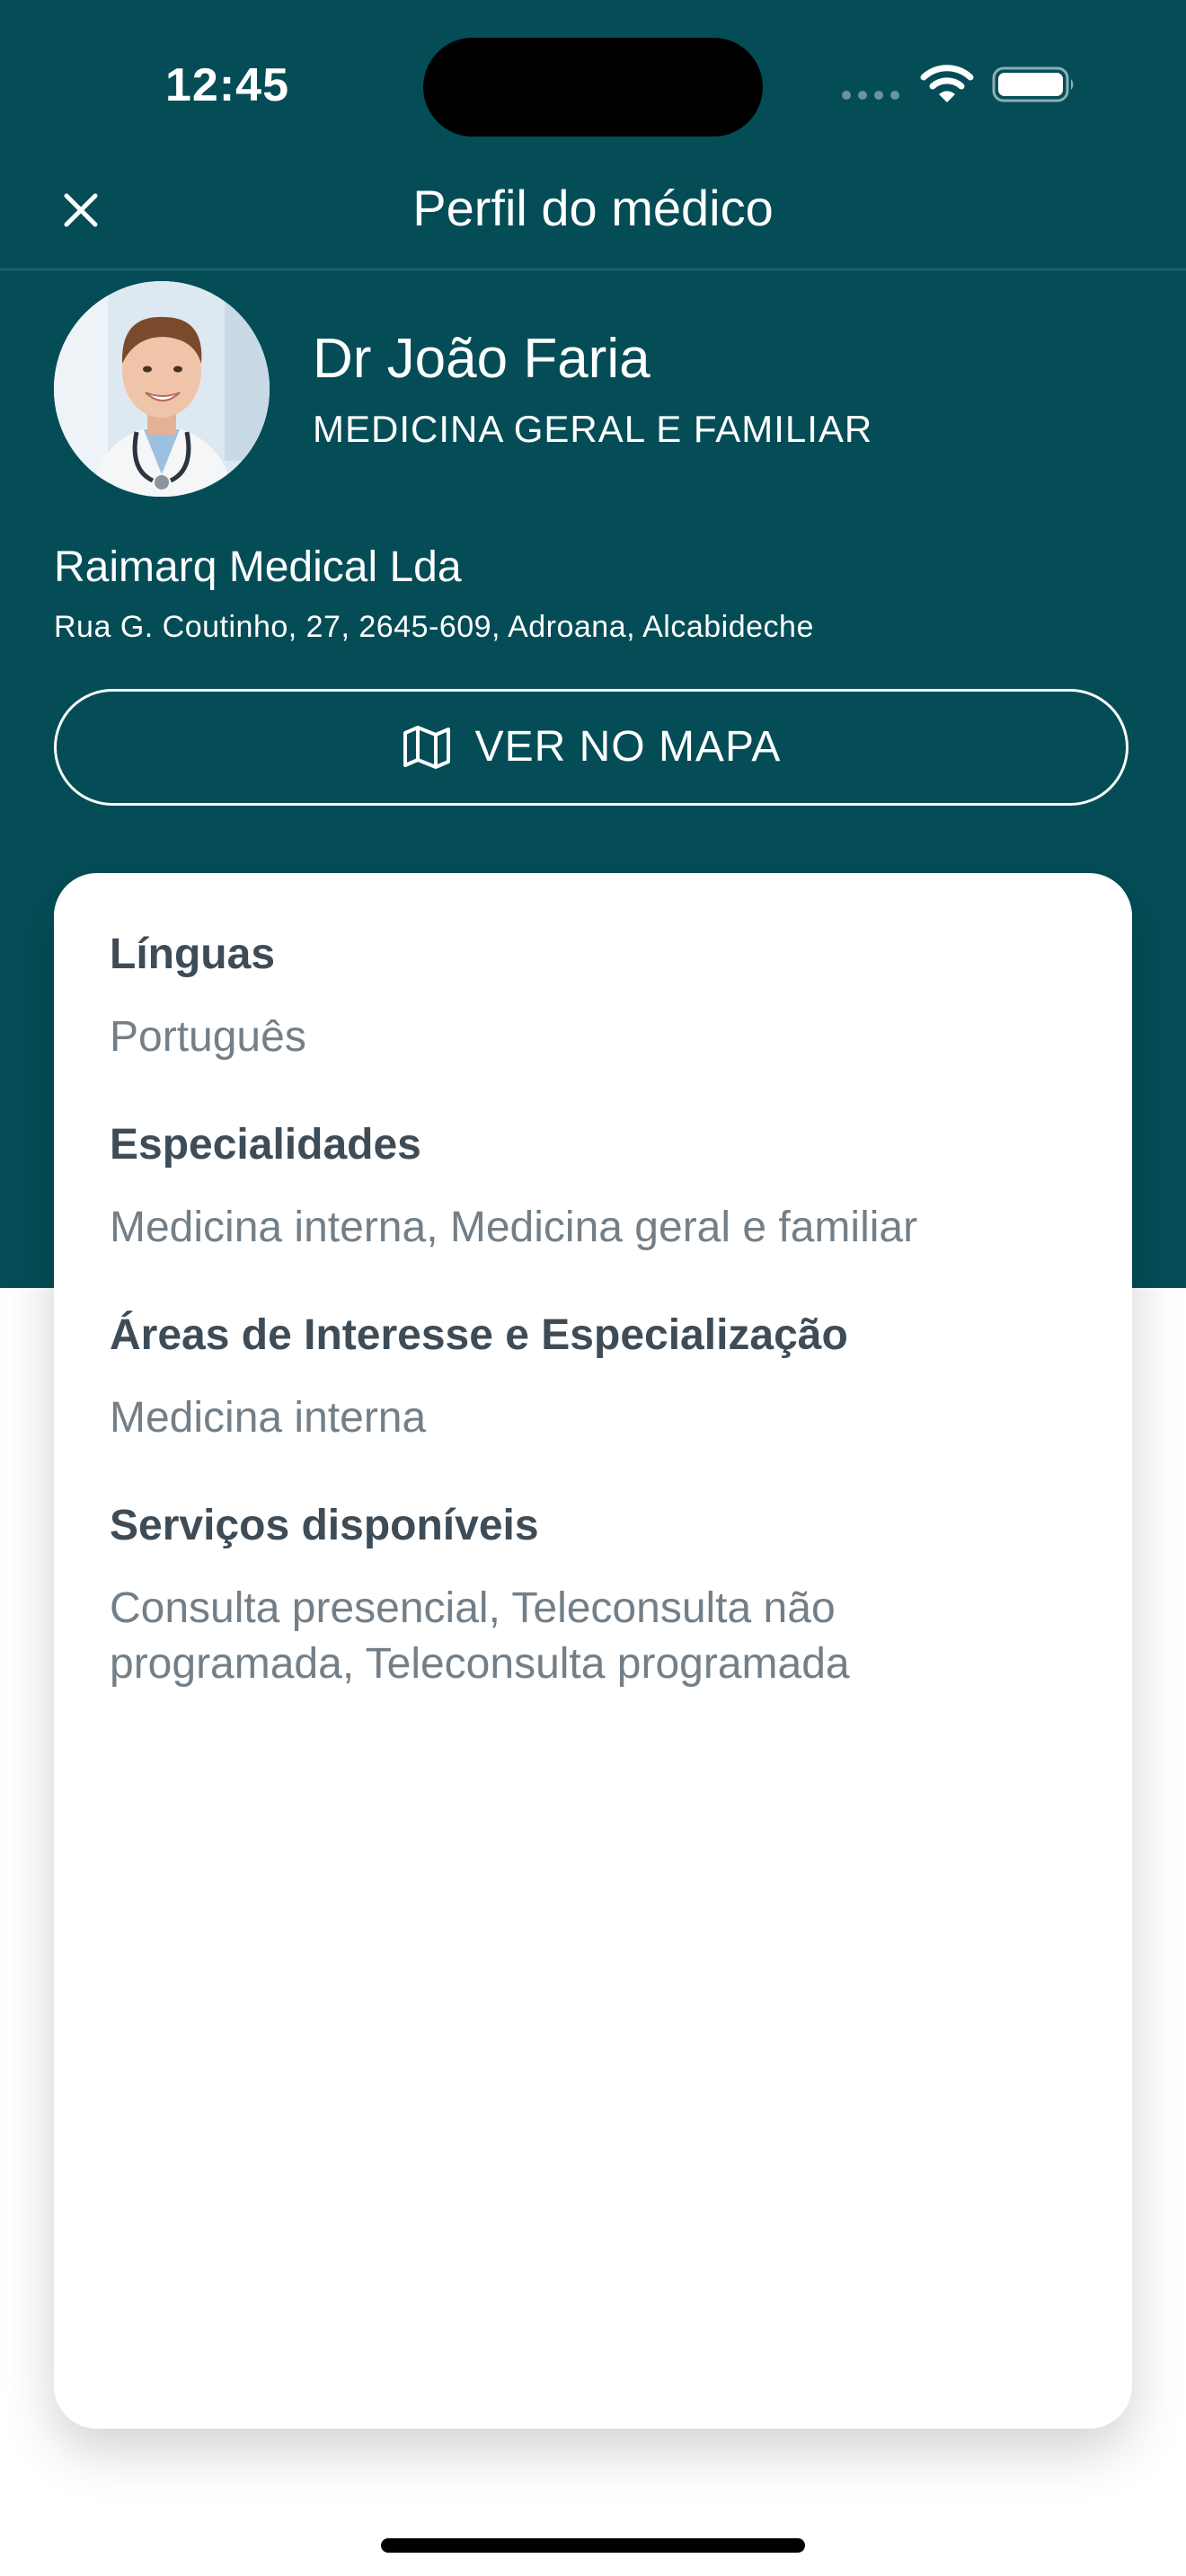  What do you see at coordinates (208, 1037) in the screenshot?
I see `languages-value: Português` at bounding box center [208, 1037].